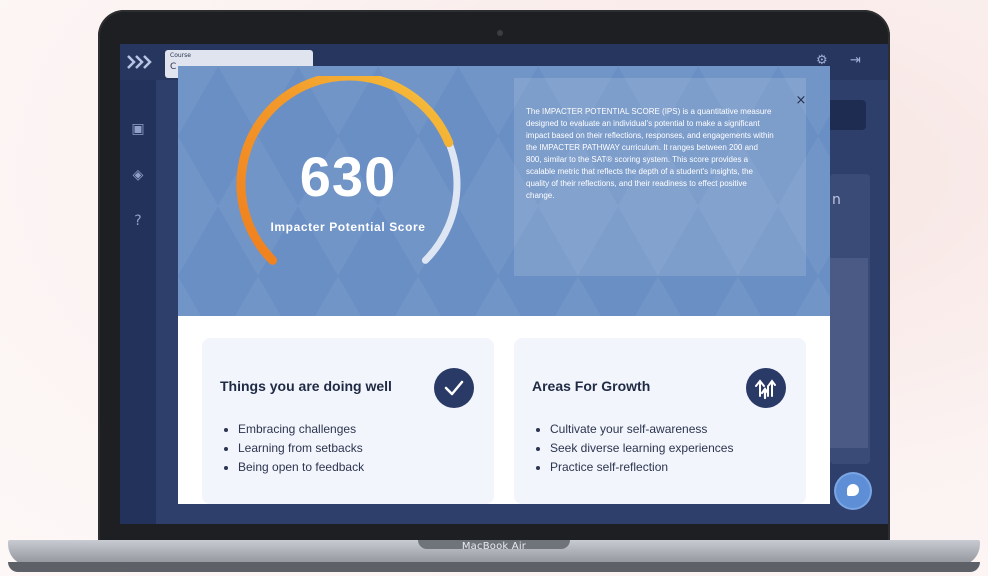  Describe the element at coordinates (306, 386) in the screenshot. I see `strengths-title: Things you are doing well` at that location.